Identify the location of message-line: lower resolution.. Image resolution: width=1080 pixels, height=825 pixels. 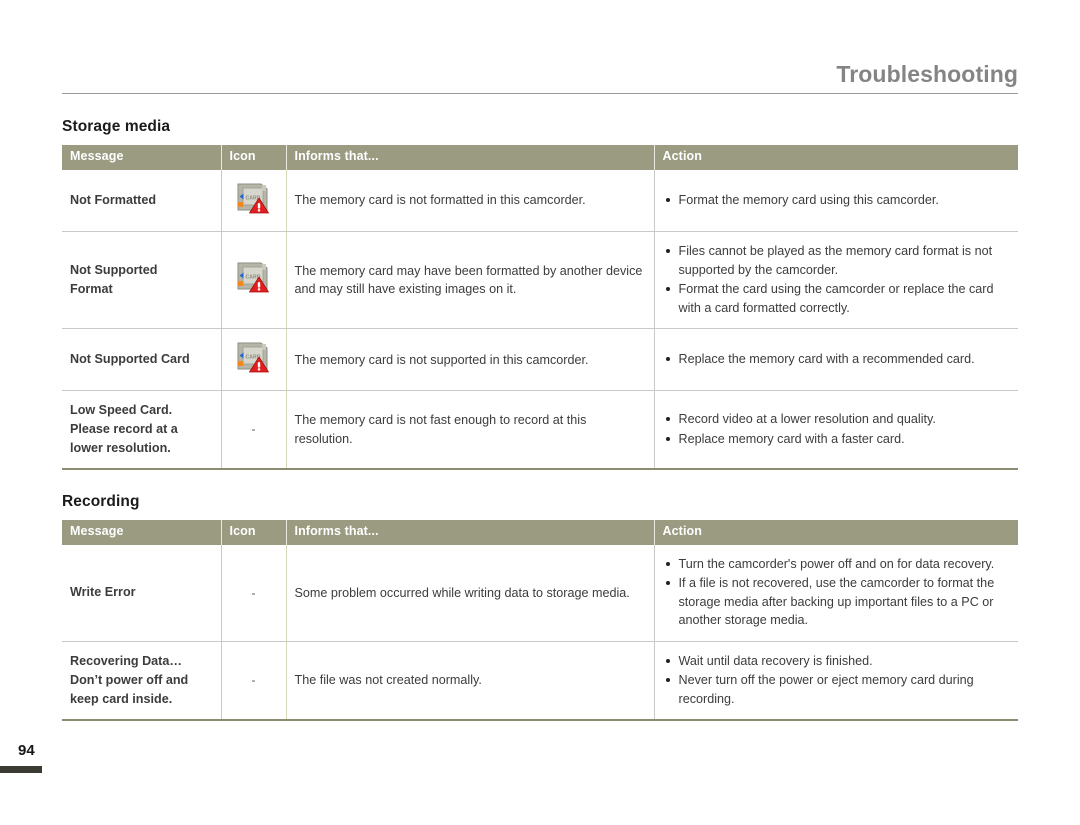
(120, 448).